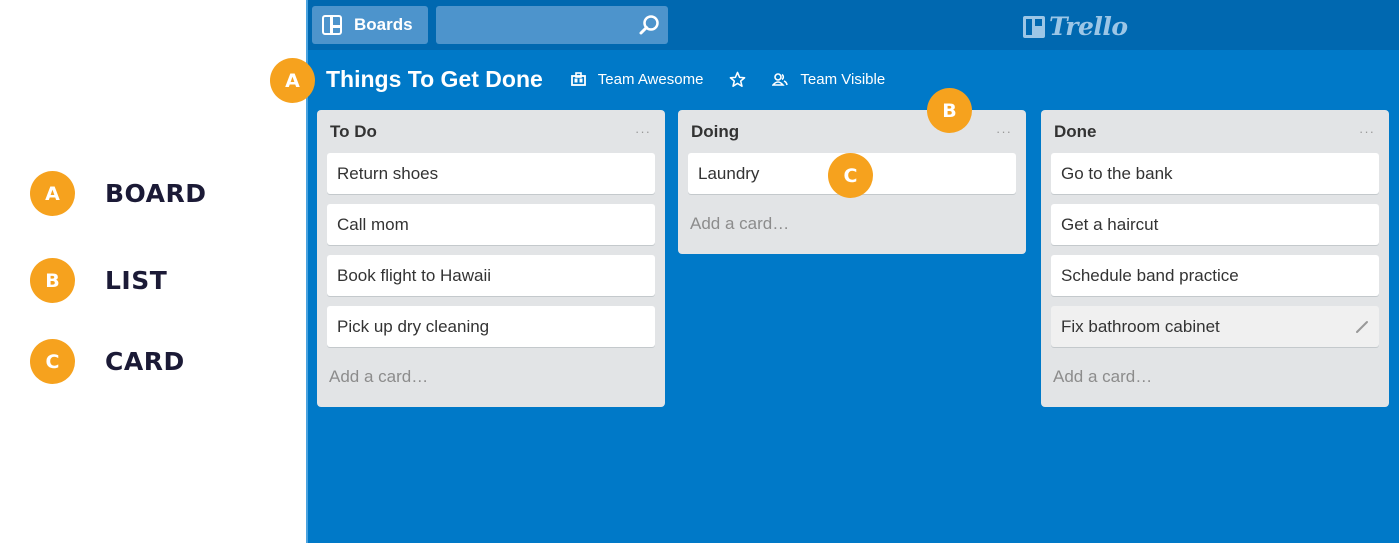 The height and width of the screenshot is (543, 1399). What do you see at coordinates (1088, 26) in the screenshot?
I see `trello-wordmark: Trello` at bounding box center [1088, 26].